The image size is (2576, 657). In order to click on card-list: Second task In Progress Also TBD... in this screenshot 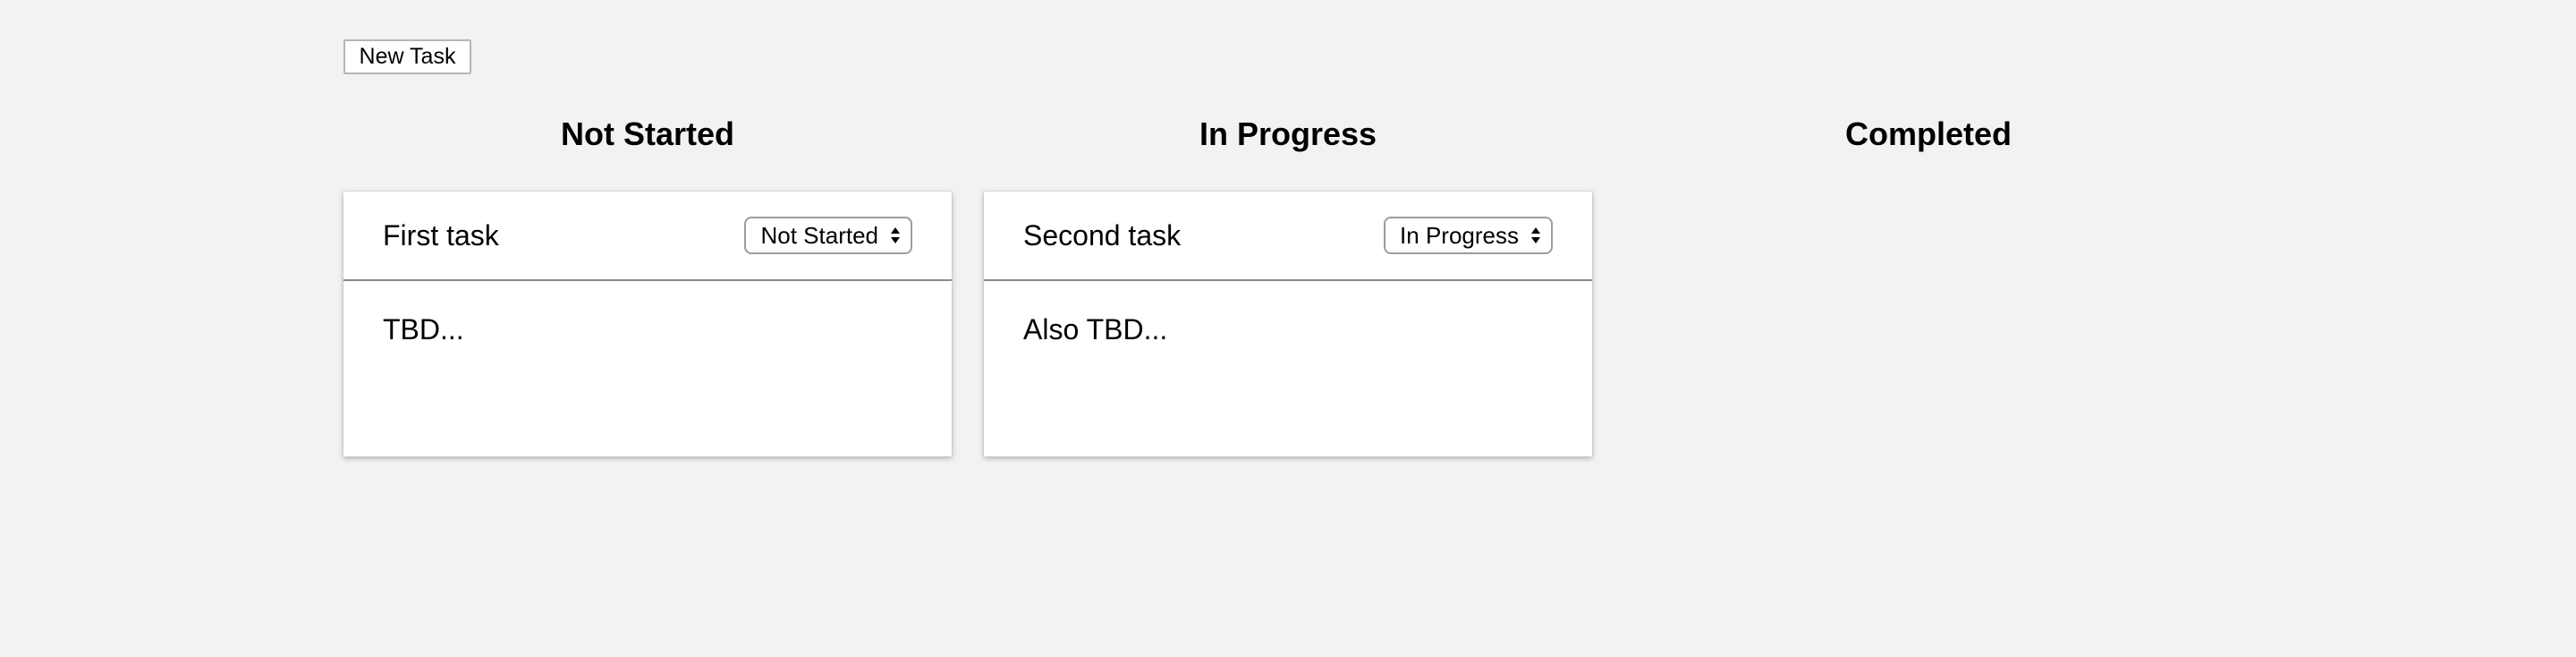, I will do `click(1288, 324)`.